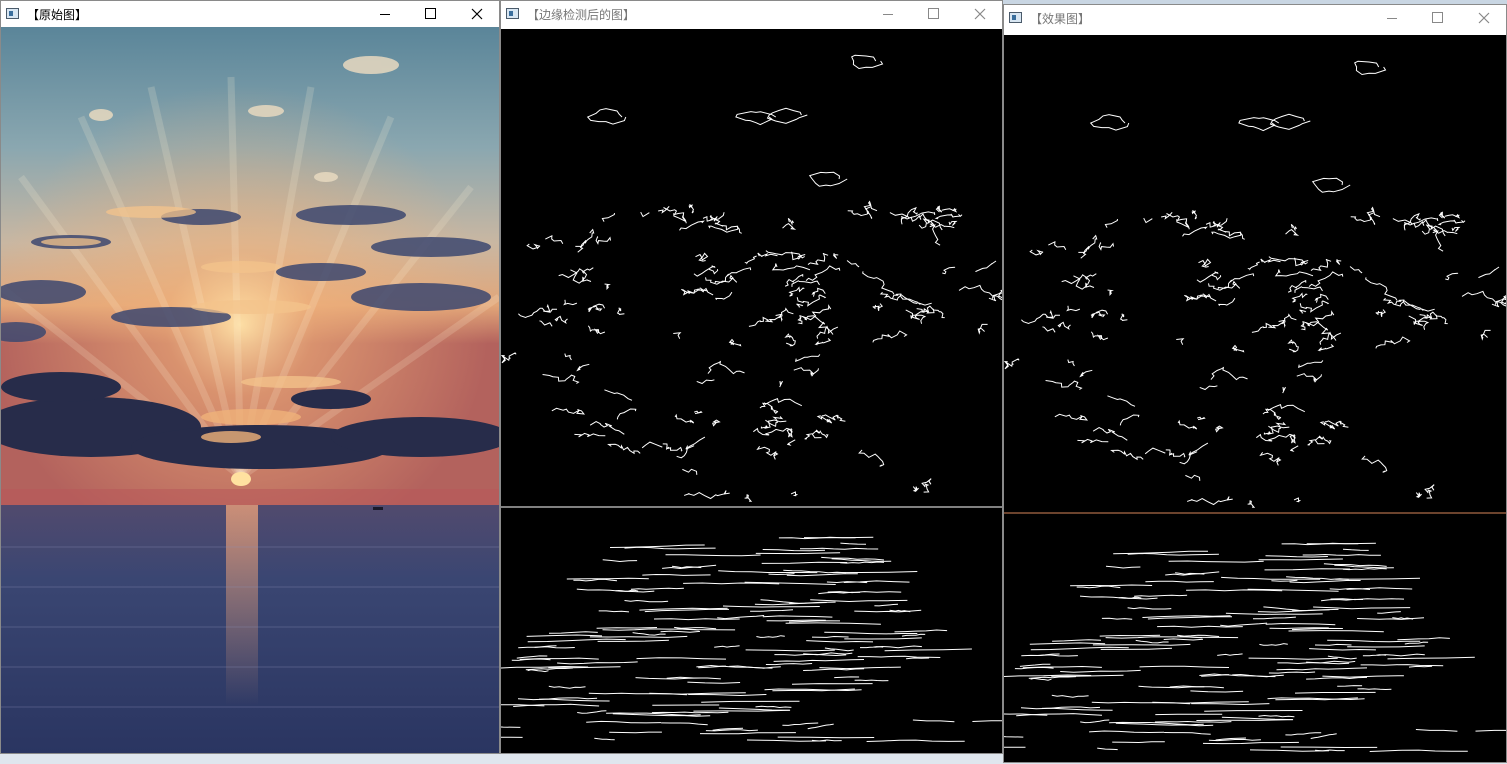 The image size is (1507, 764). Describe the element at coordinates (250, 14) in the screenshot. I see `title-bar: 【原始图】` at that location.